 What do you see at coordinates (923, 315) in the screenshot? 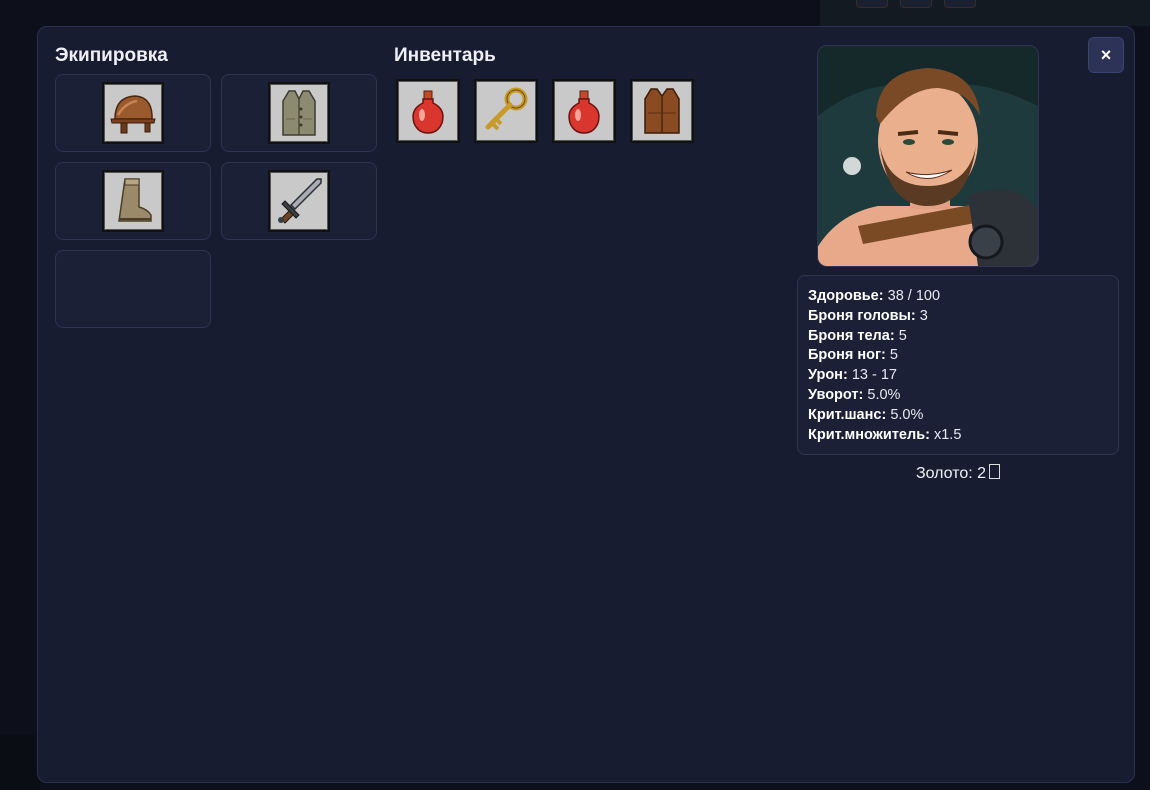
I see `stat-value: 3` at bounding box center [923, 315].